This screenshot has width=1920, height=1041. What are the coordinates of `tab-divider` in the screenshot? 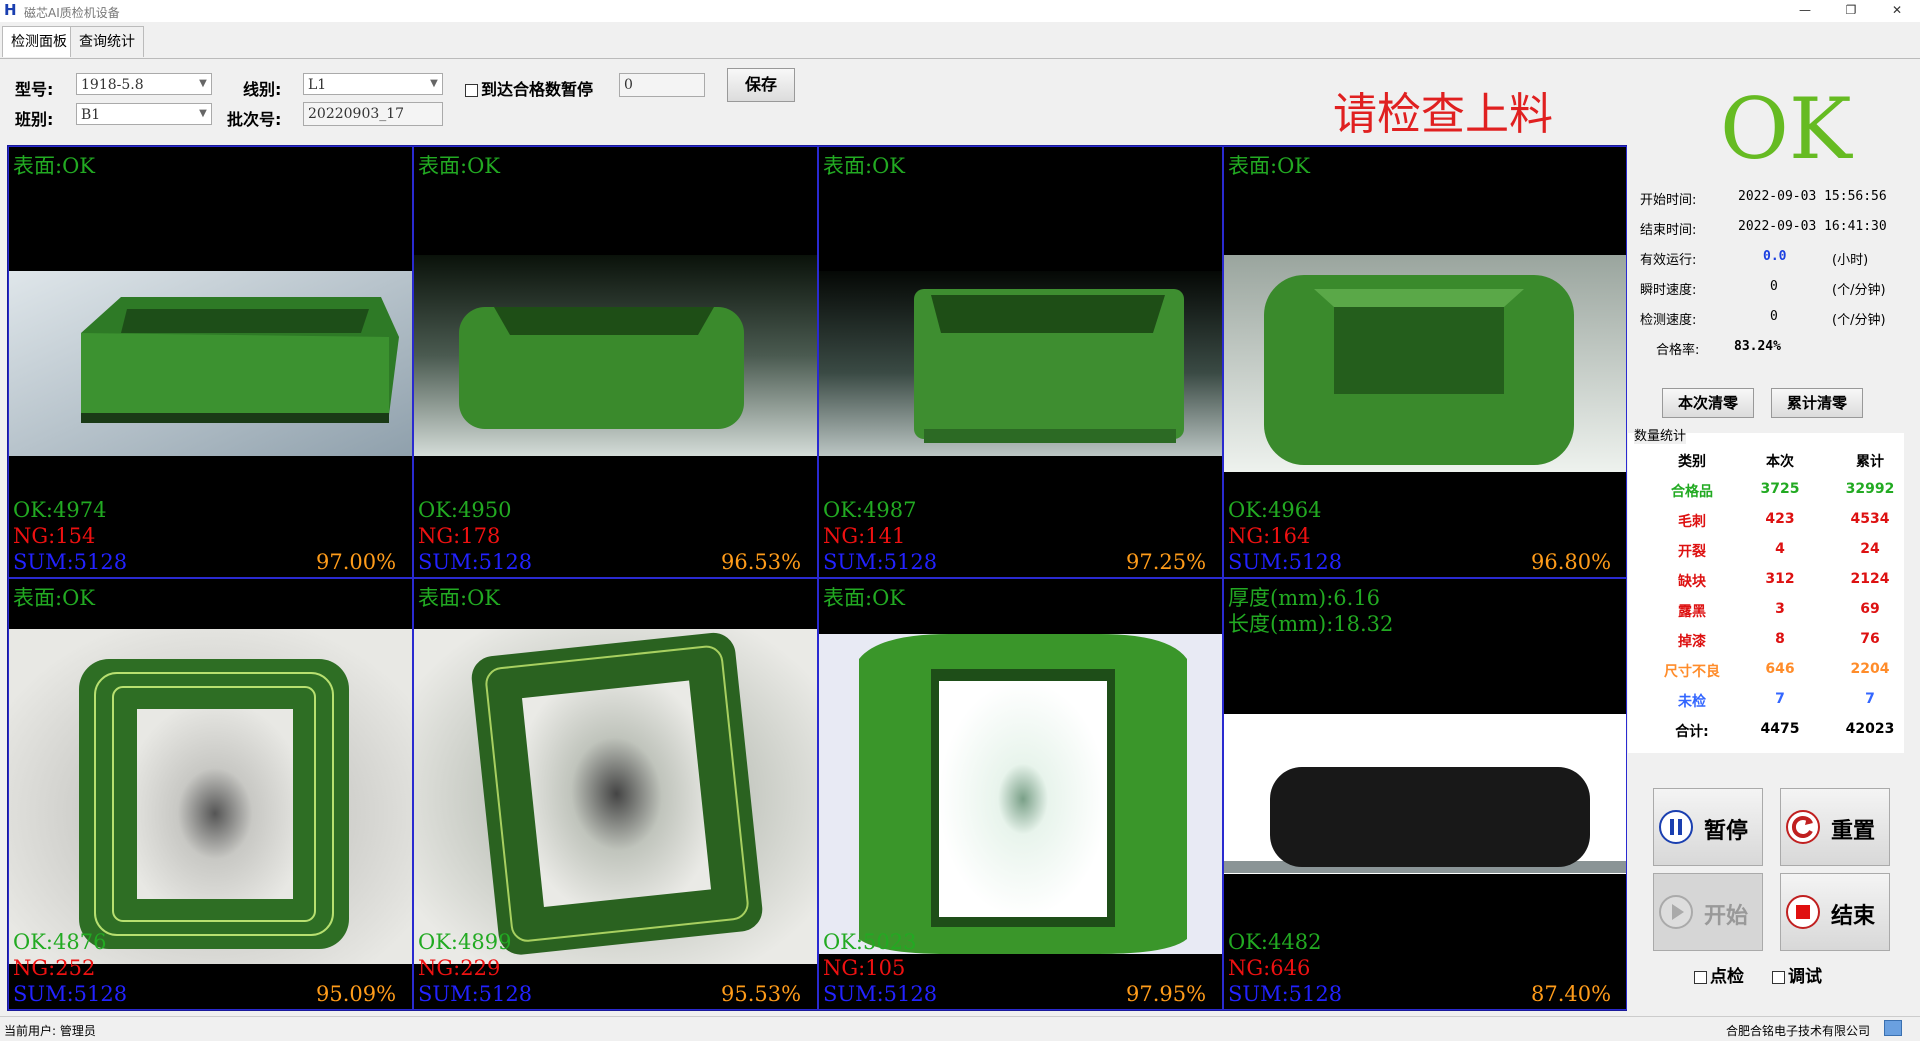 It's located at (960, 58).